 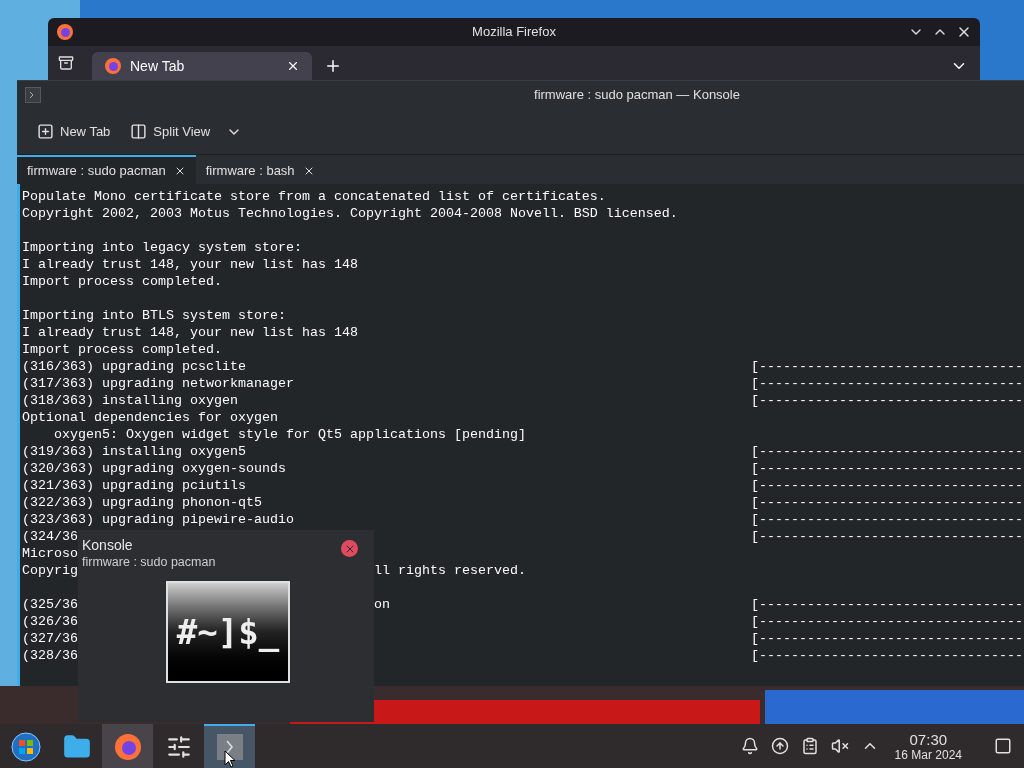 What do you see at coordinates (749, 746) in the screenshot?
I see `bell-icon` at bounding box center [749, 746].